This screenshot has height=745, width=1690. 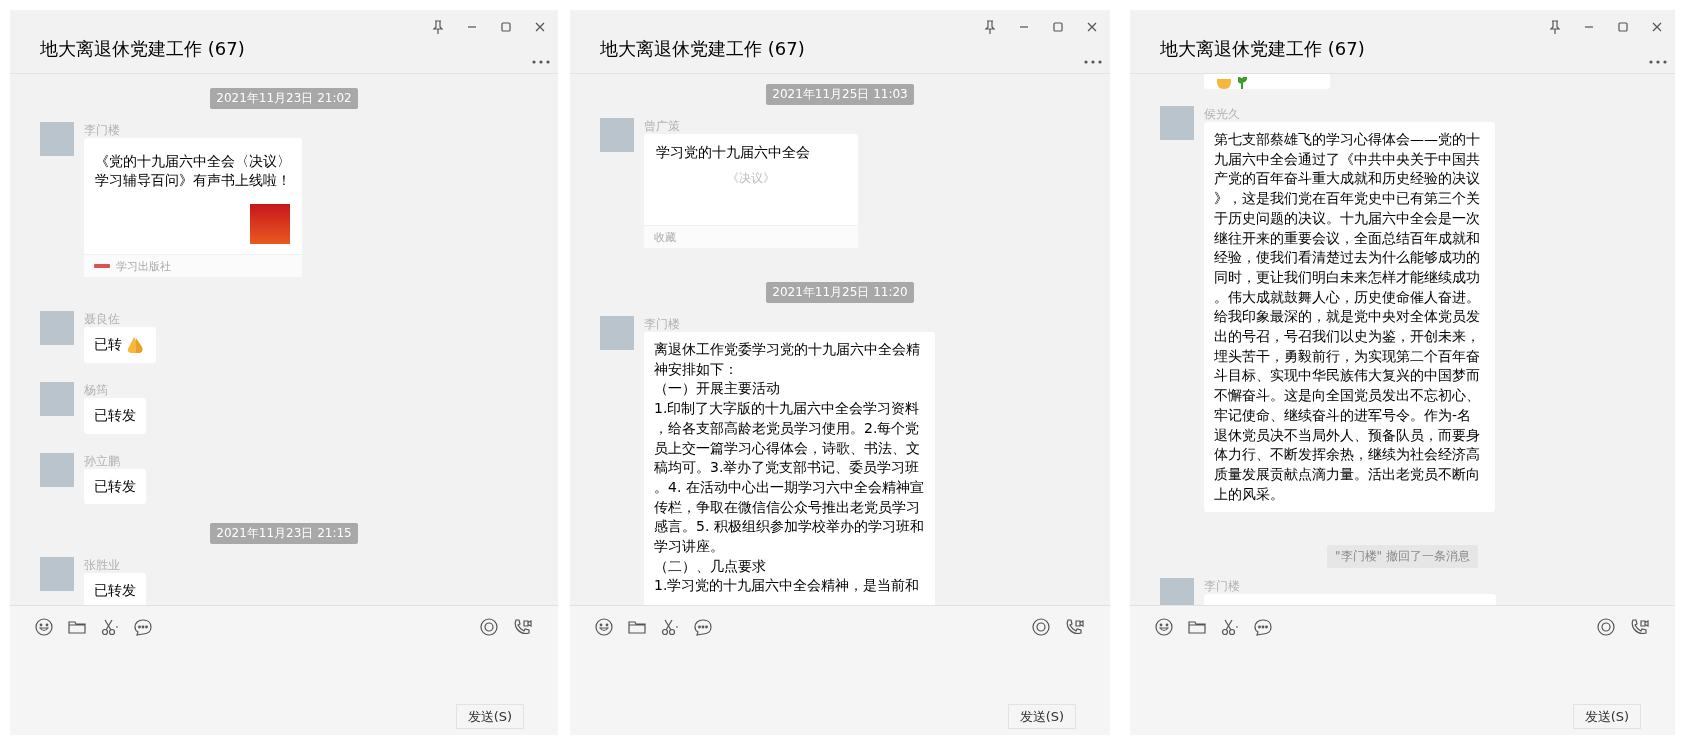 What do you see at coordinates (102, 319) in the screenshot?
I see `sender-name: 聂良佐` at bounding box center [102, 319].